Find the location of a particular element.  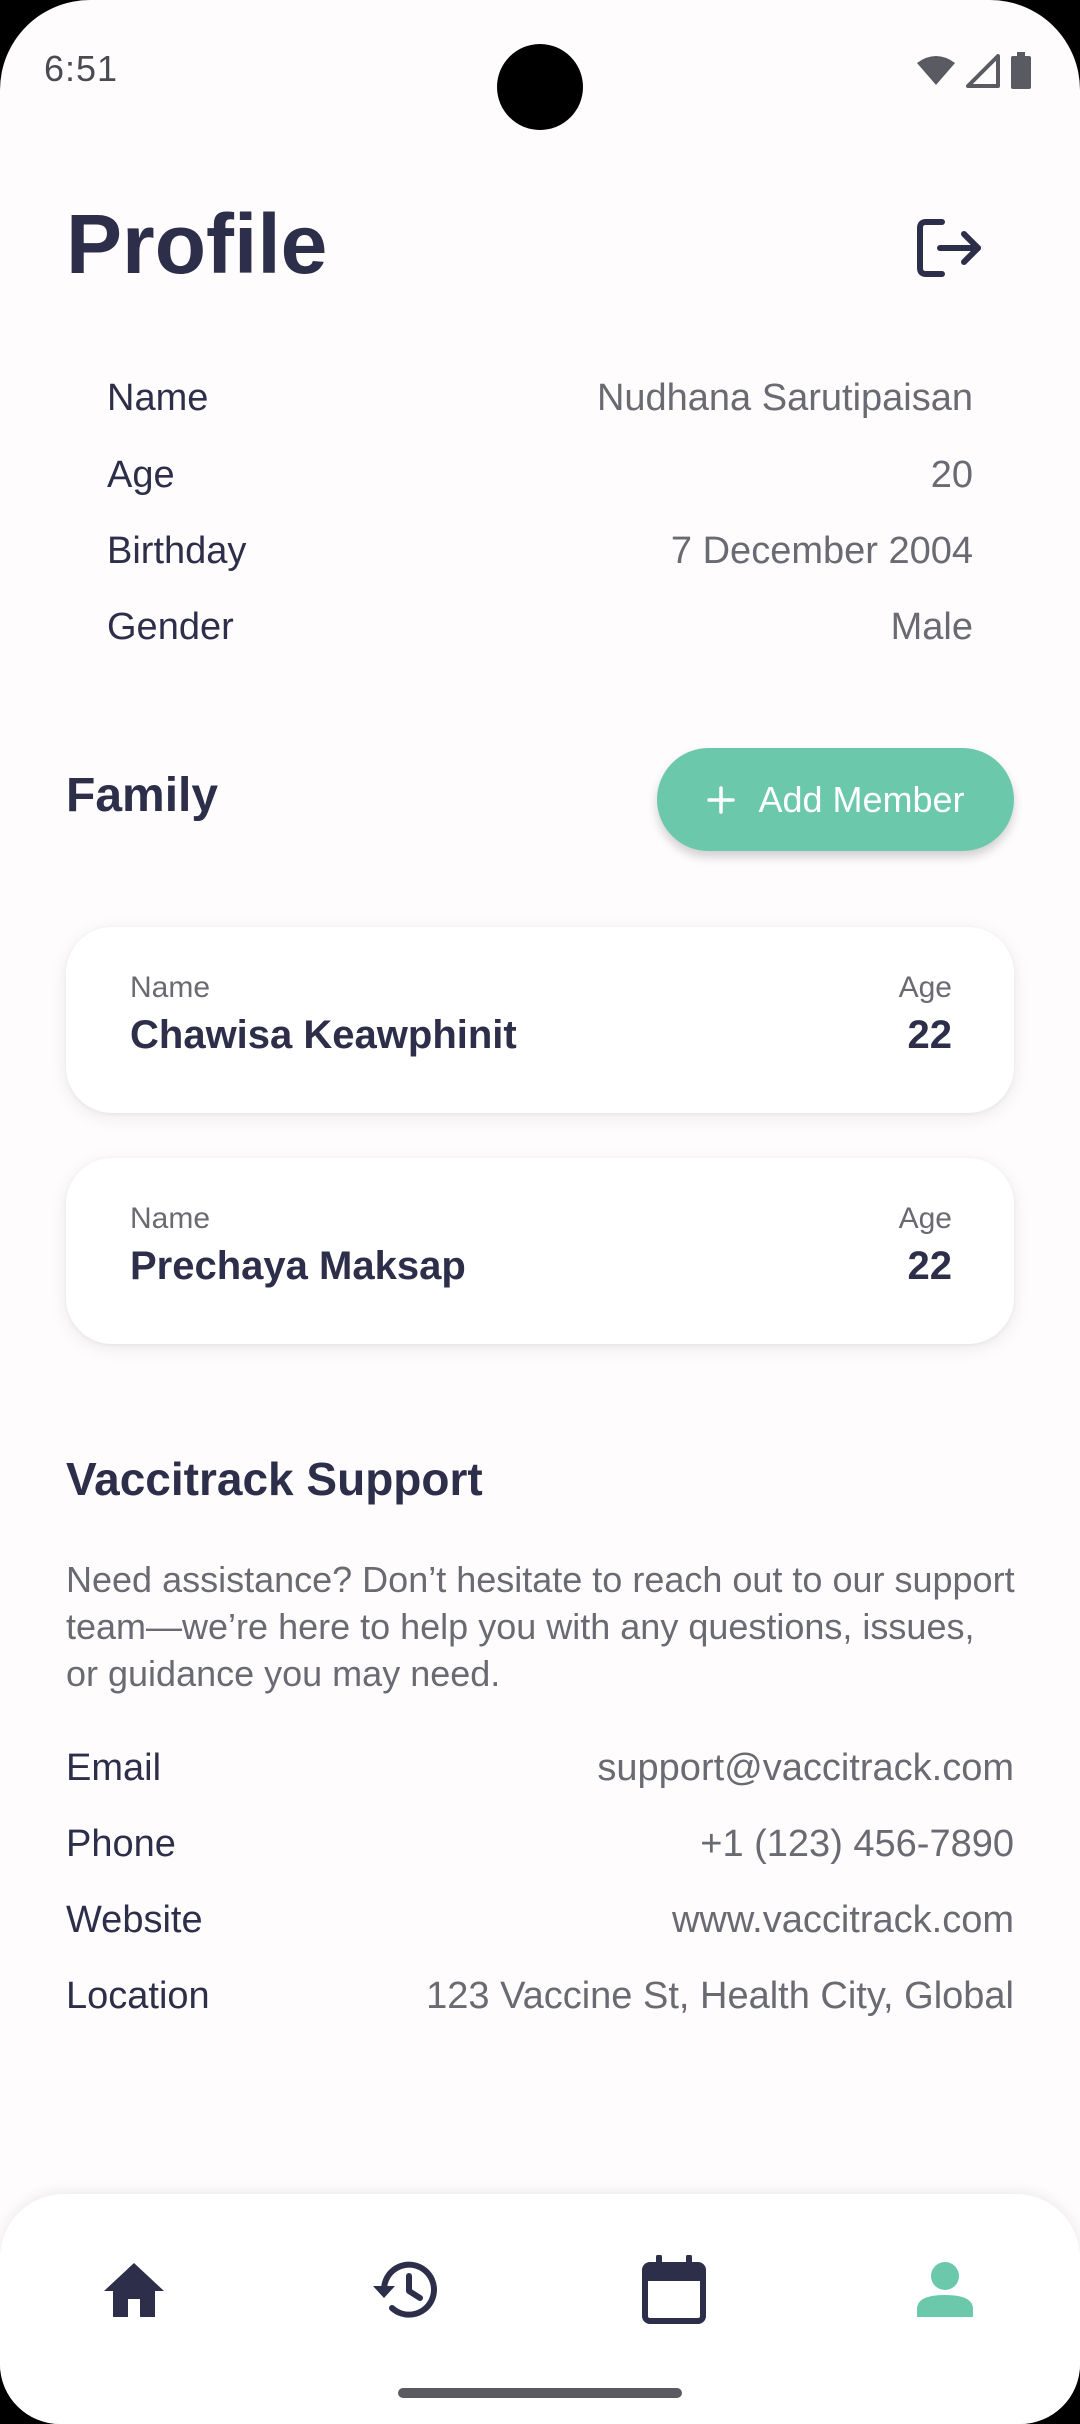

profile-birthday-row: Birthday 7 December 2004 is located at coordinates (540, 551).